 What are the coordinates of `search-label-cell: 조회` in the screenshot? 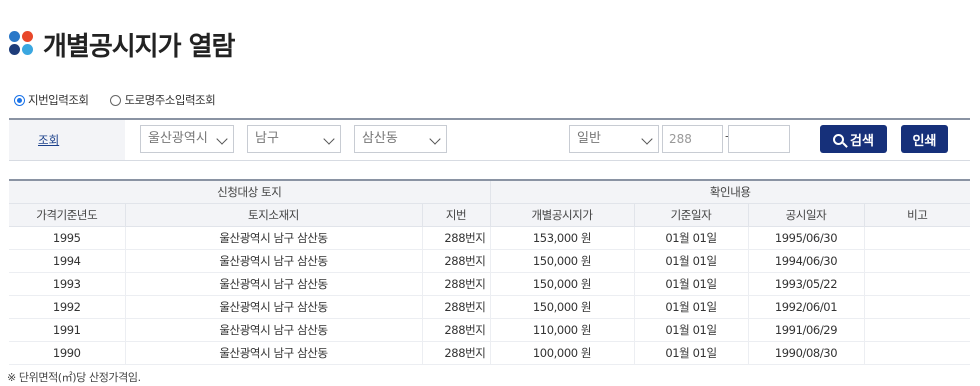 It's located at (67, 140).